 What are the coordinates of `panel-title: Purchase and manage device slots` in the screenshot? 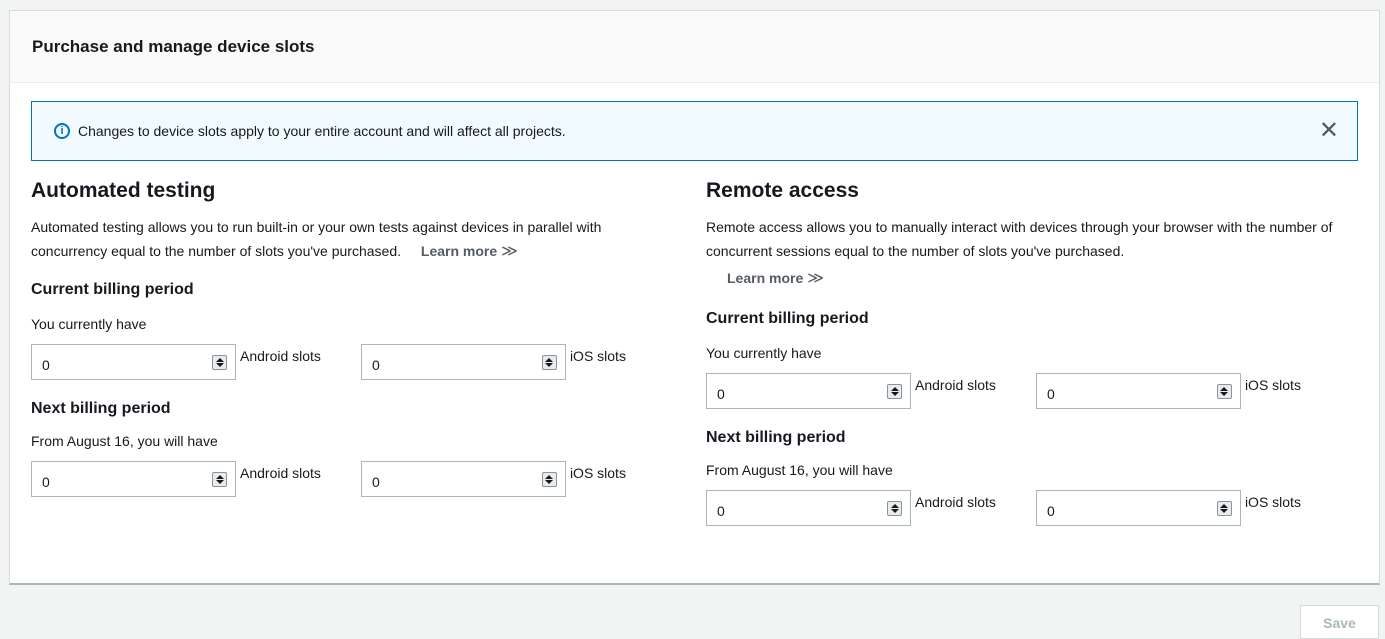 It's located at (173, 46).